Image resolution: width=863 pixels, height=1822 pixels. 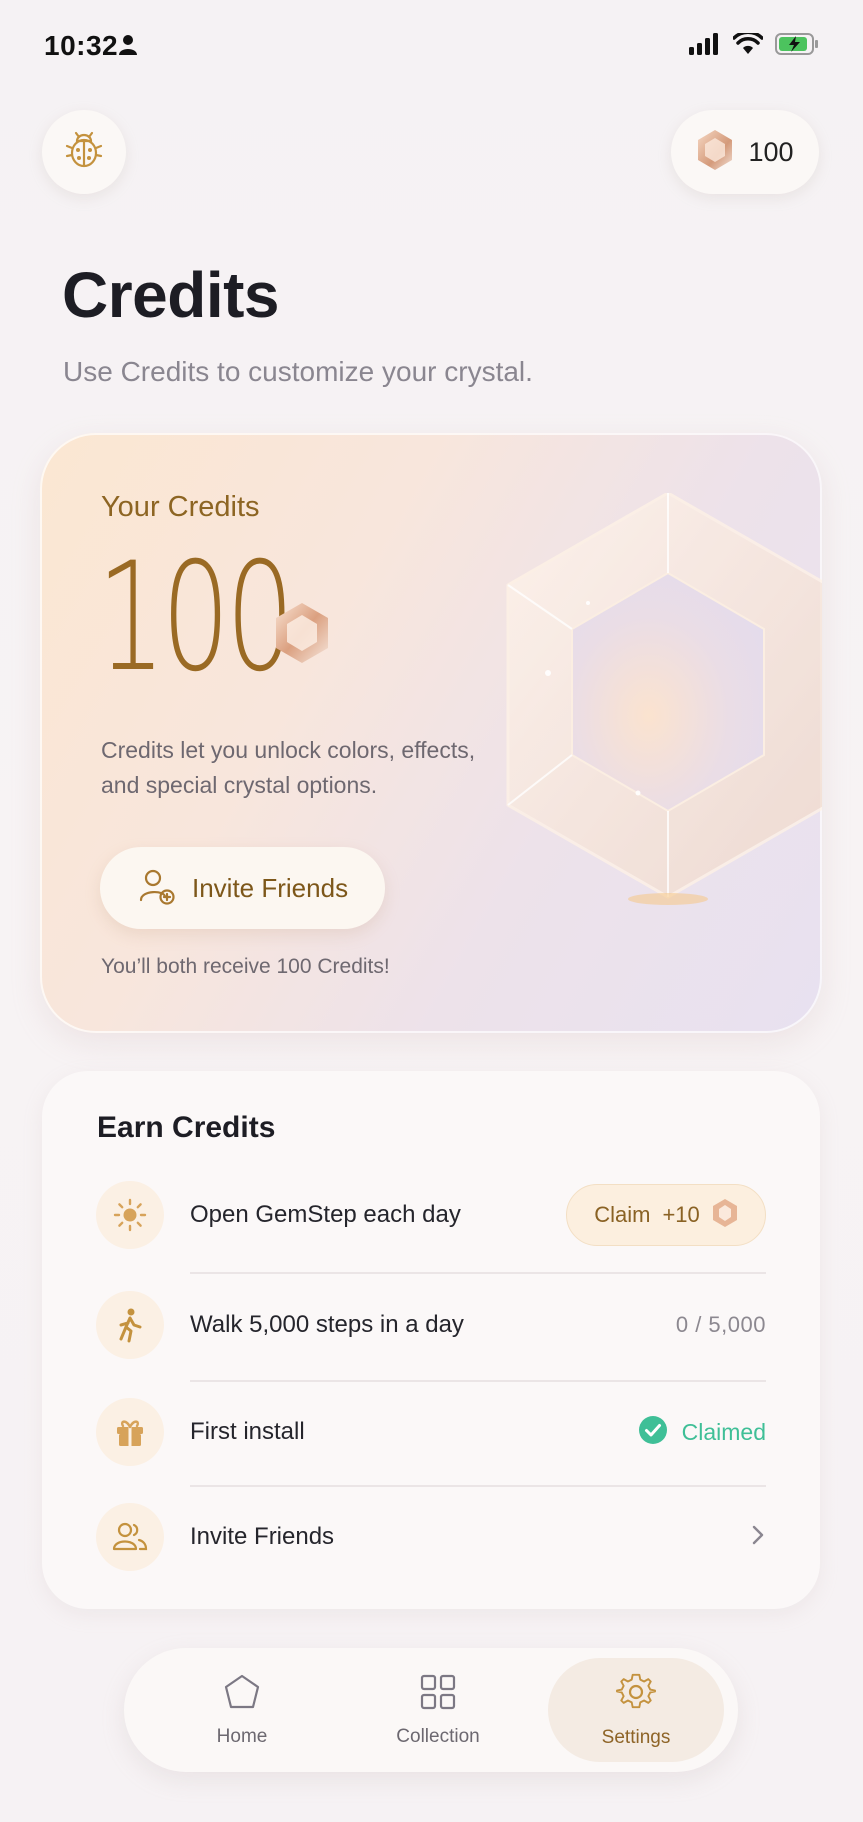 What do you see at coordinates (745, 152) in the screenshot?
I see `credits-balance-pill: 100` at bounding box center [745, 152].